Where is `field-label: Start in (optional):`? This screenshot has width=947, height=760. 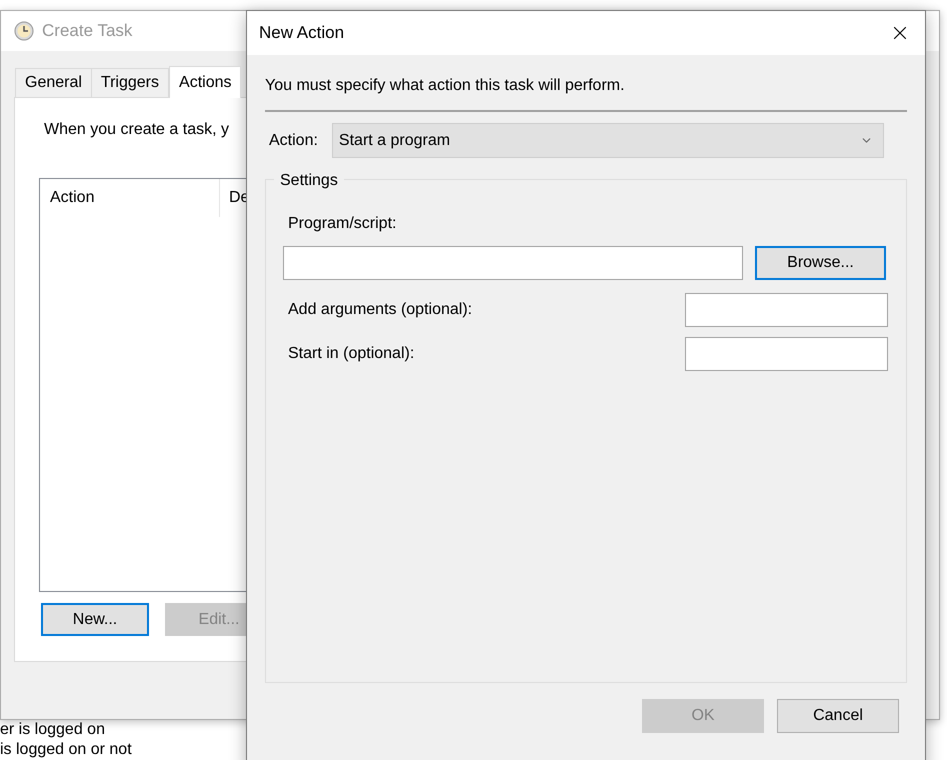
field-label: Start in (optional): is located at coordinates (351, 354).